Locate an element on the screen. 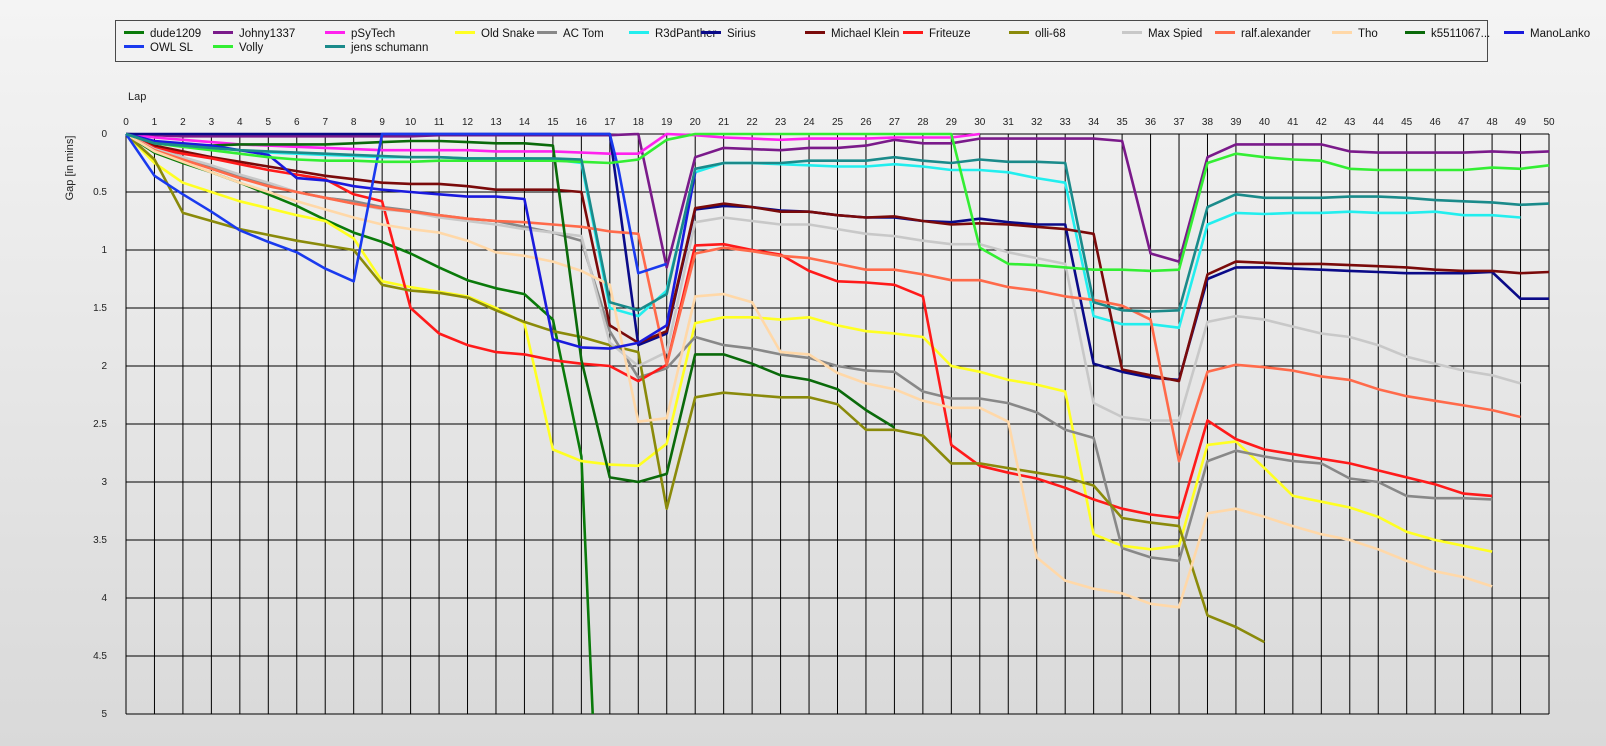  x-tick-label: 0 is located at coordinates (126, 122).